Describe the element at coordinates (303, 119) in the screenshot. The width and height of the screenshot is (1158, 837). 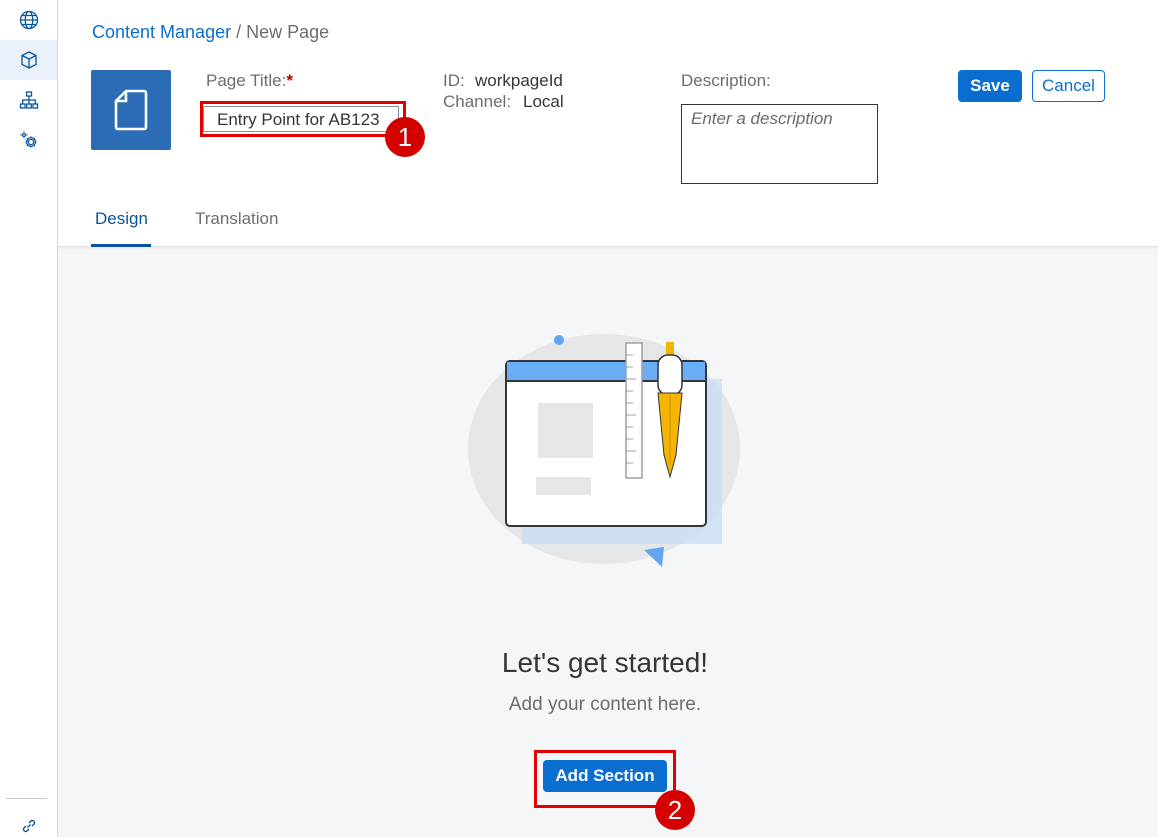
I see `annotation-highlight-title` at that location.